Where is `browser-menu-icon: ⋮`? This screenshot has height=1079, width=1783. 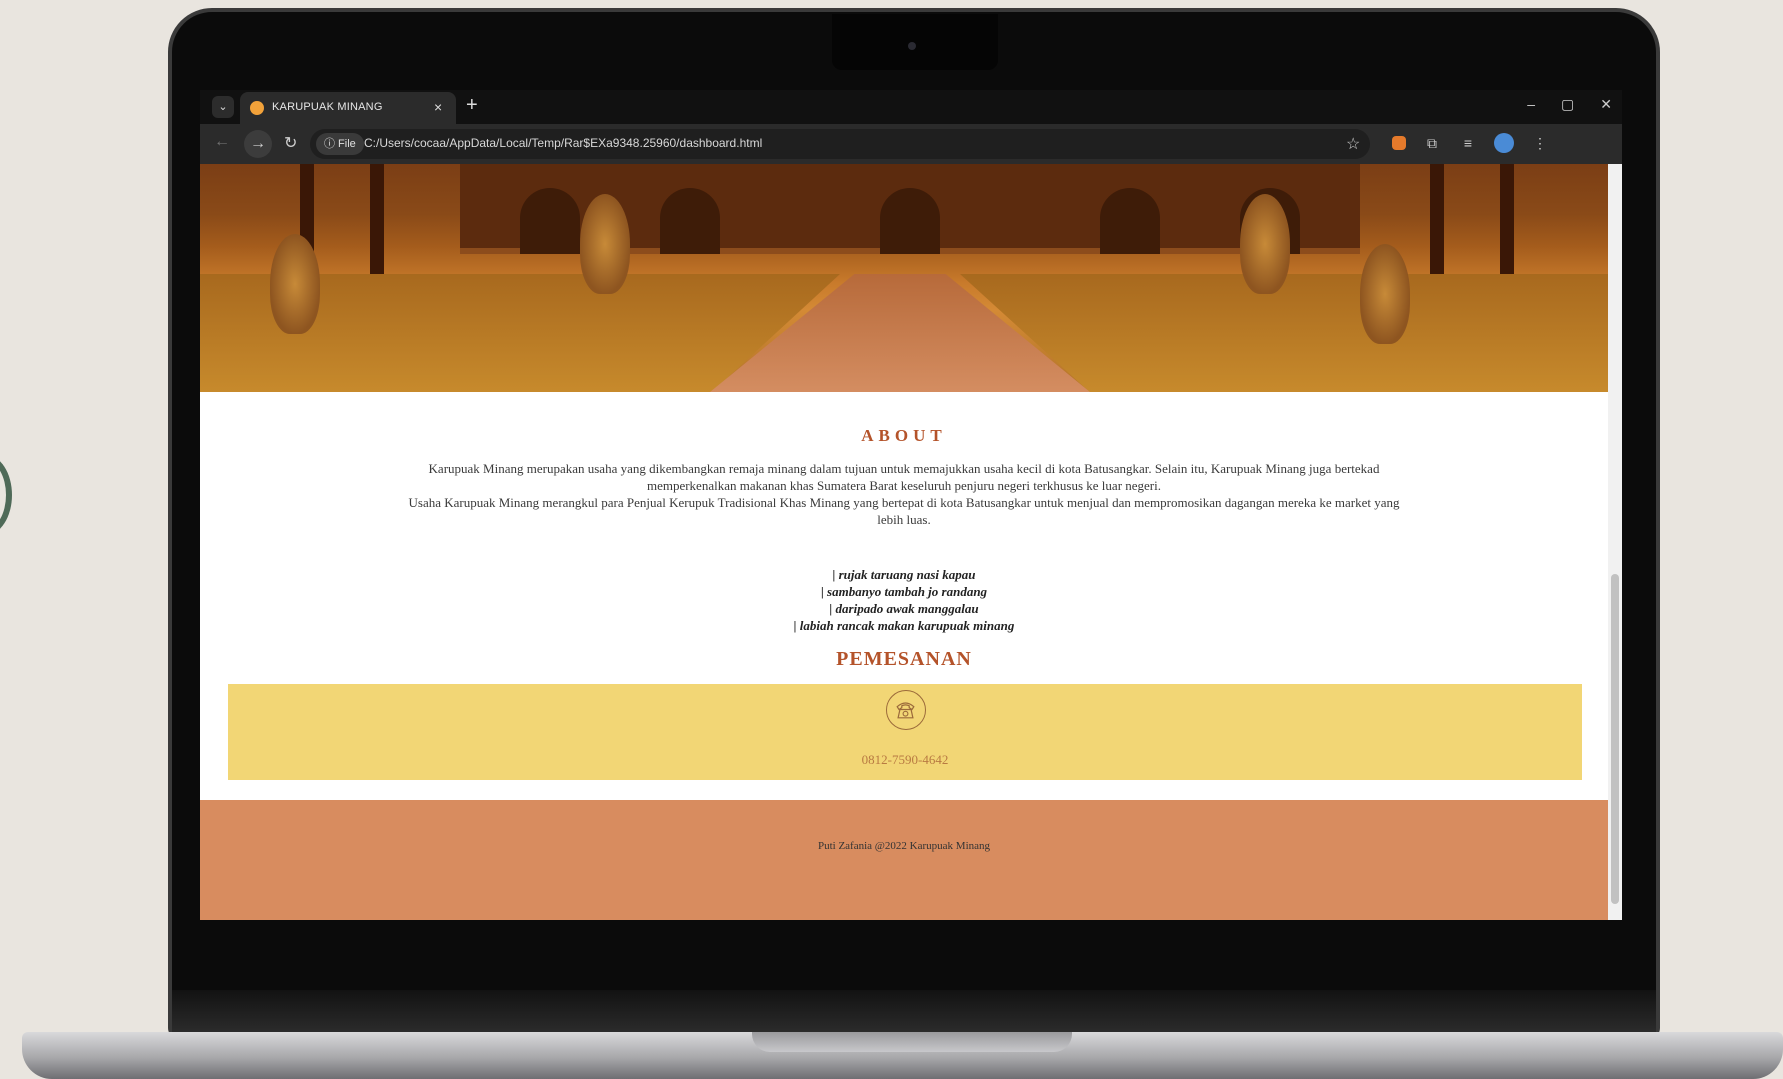 browser-menu-icon: ⋮ is located at coordinates (1540, 143).